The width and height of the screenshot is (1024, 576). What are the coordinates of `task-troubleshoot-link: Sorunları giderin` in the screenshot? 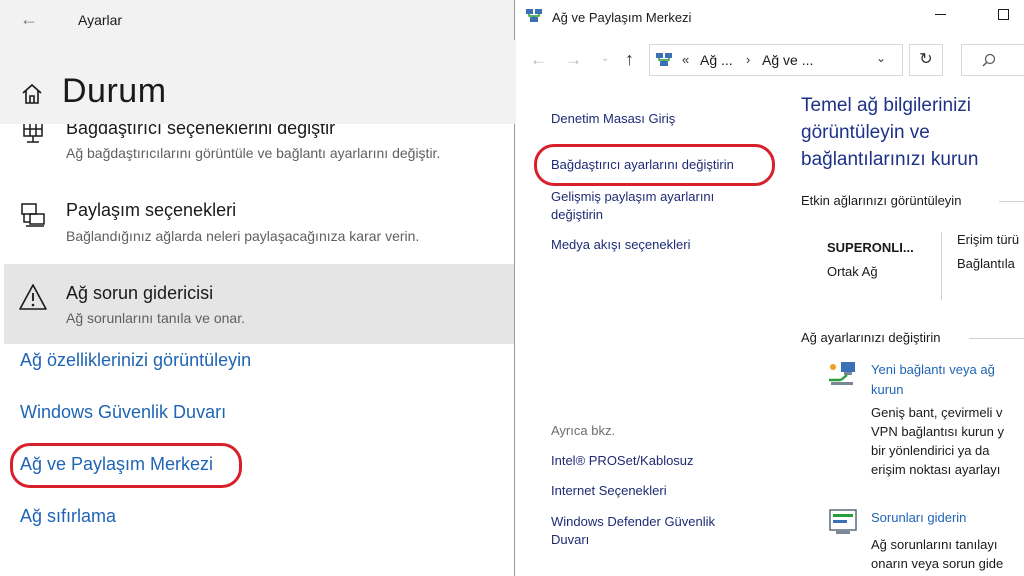 It's located at (918, 518).